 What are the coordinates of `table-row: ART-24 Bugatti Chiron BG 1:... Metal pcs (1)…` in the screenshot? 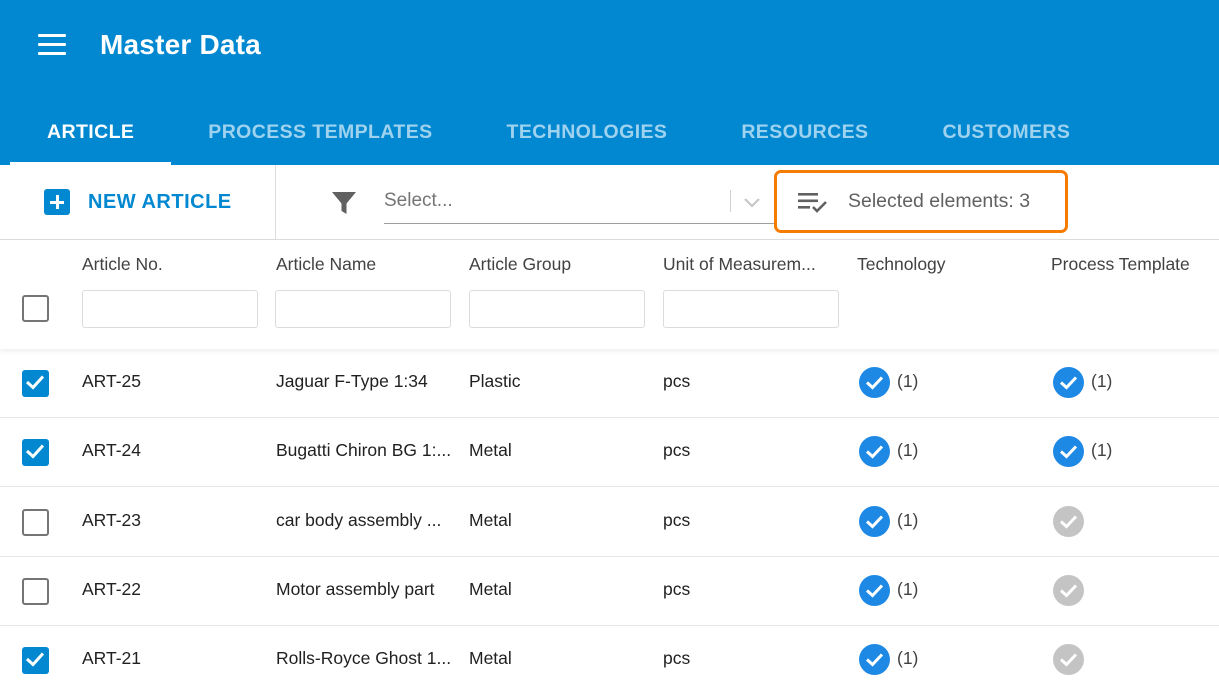 It's located at (609, 452).